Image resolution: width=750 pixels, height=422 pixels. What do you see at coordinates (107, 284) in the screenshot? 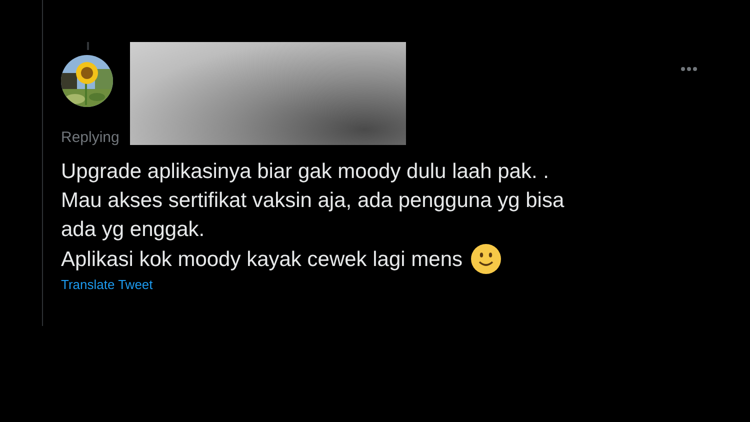
I see `translate-link: Translate Tweet` at bounding box center [107, 284].